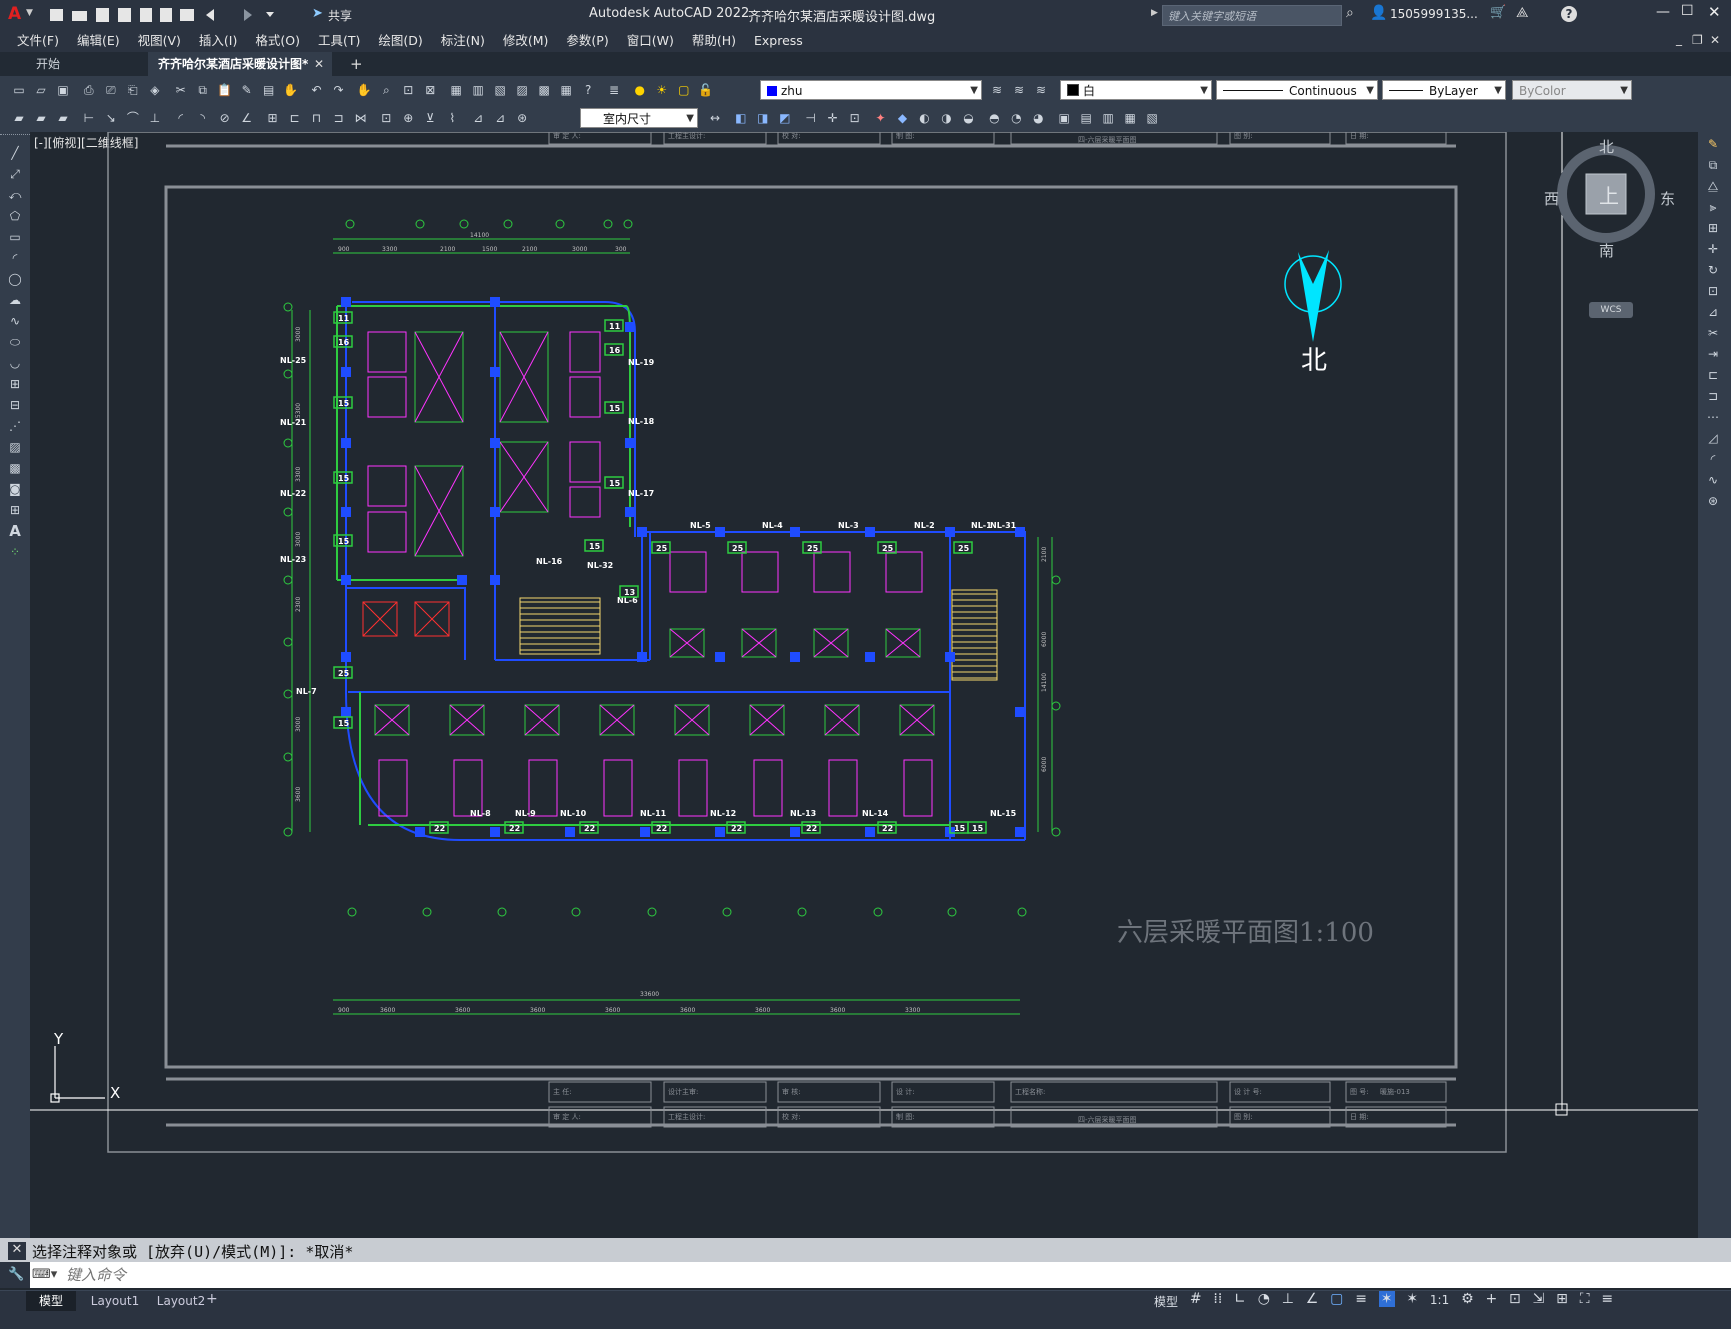 Image resolution: width=1731 pixels, height=1329 pixels. What do you see at coordinates (400, 41) in the screenshot?
I see `menu-item-6: 绘图(D)` at bounding box center [400, 41].